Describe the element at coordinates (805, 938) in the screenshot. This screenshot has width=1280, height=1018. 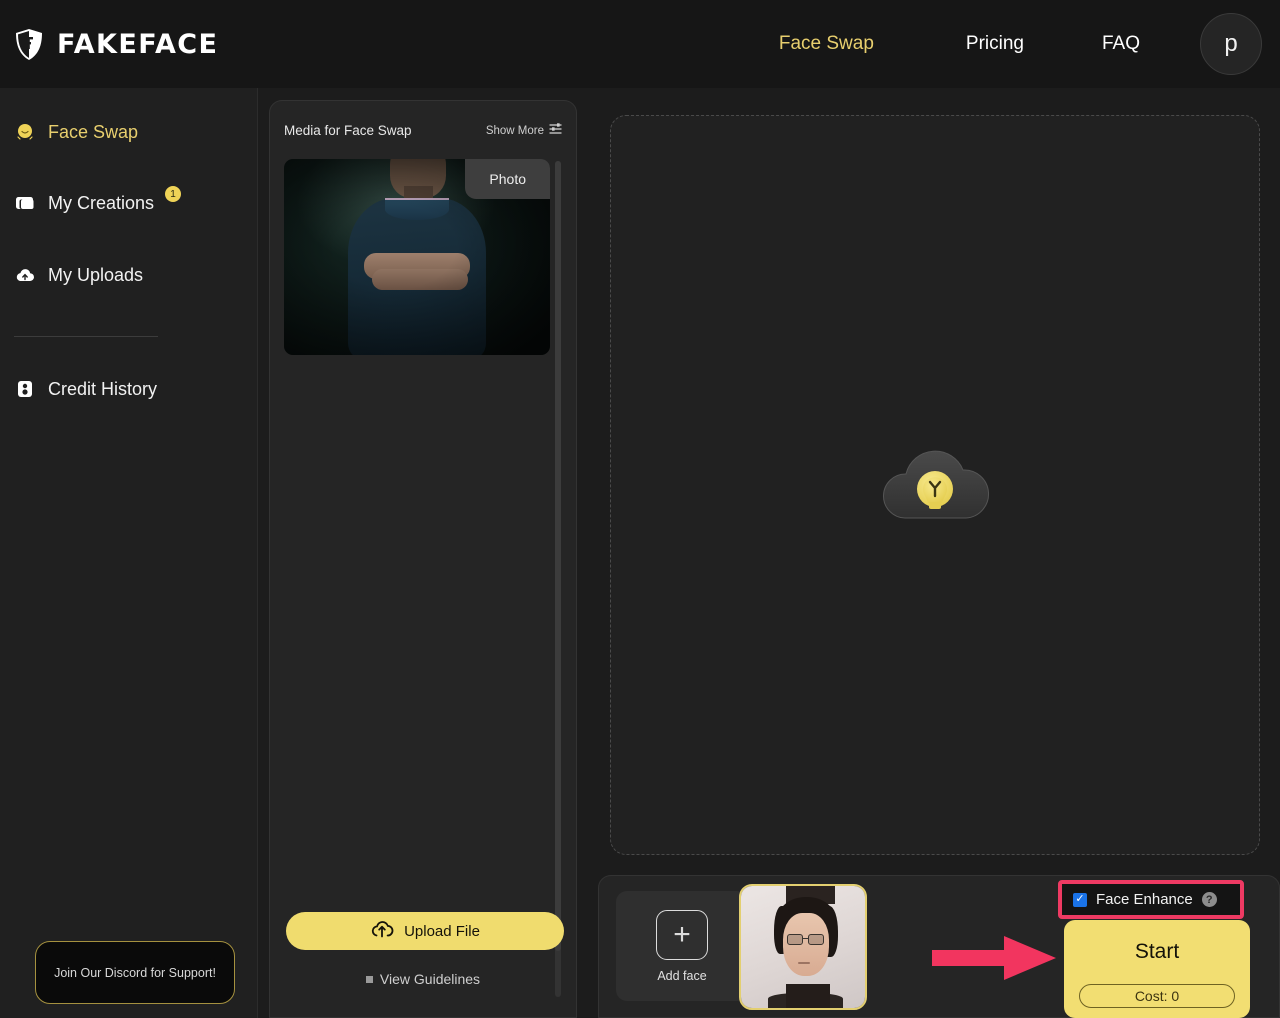
I see `face-glasses-bridge` at that location.